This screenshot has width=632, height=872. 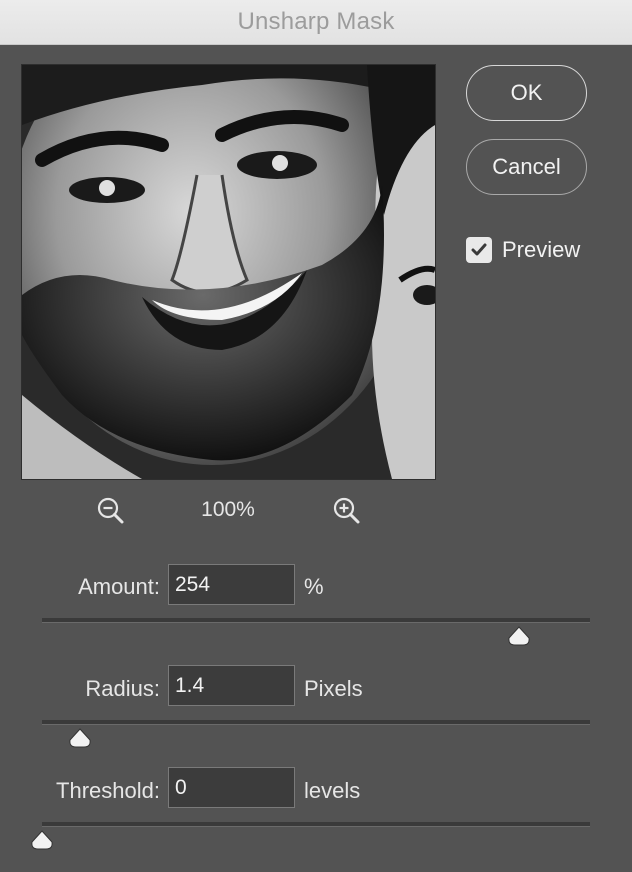 I want to click on cancel-button-label: Cancel, so click(x=526, y=166).